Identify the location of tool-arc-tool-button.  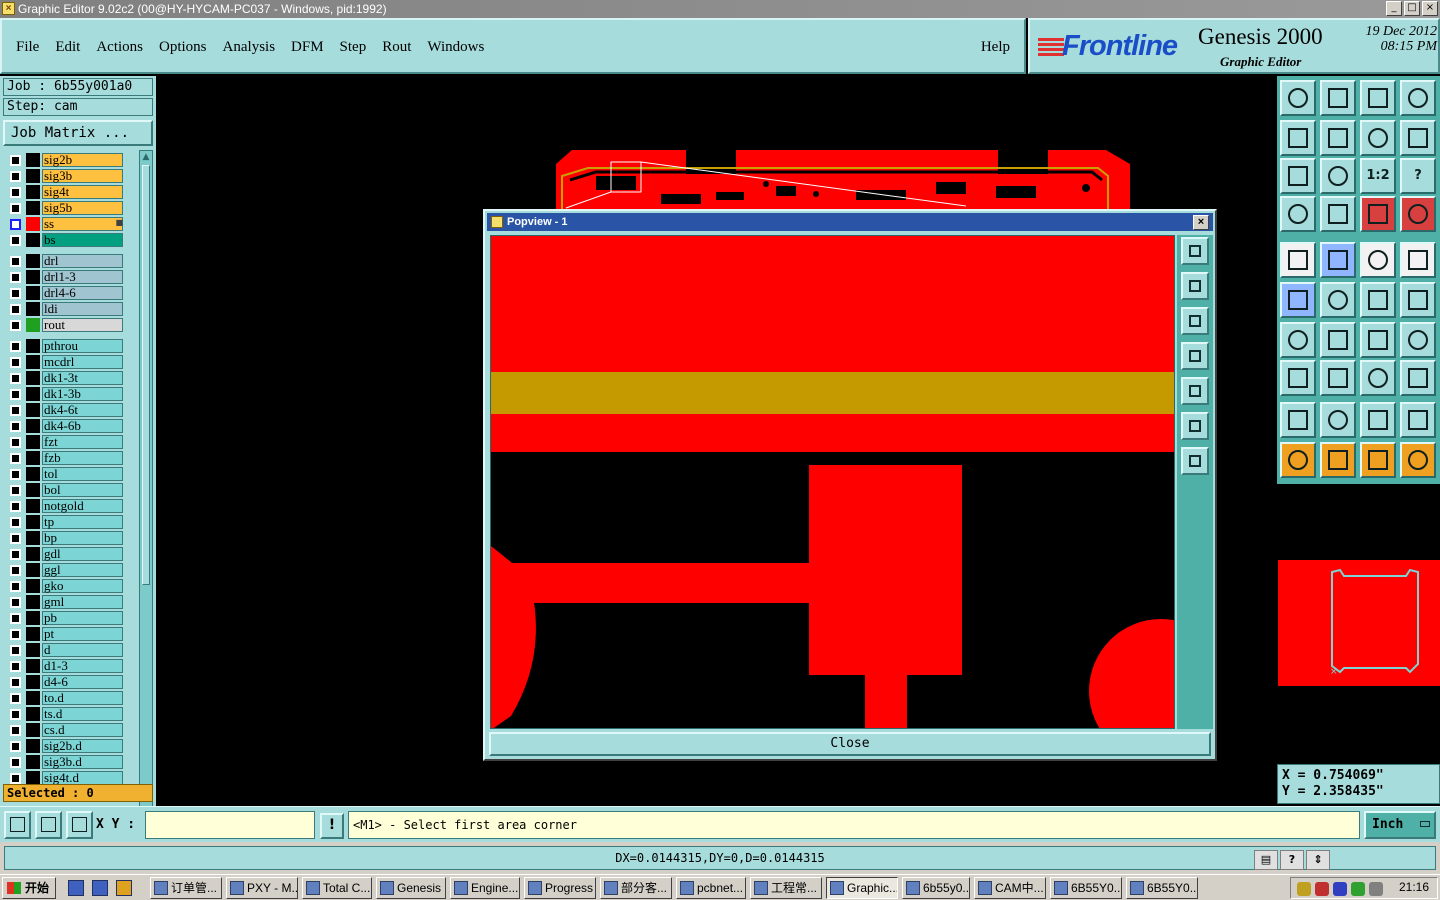
(1378, 340).